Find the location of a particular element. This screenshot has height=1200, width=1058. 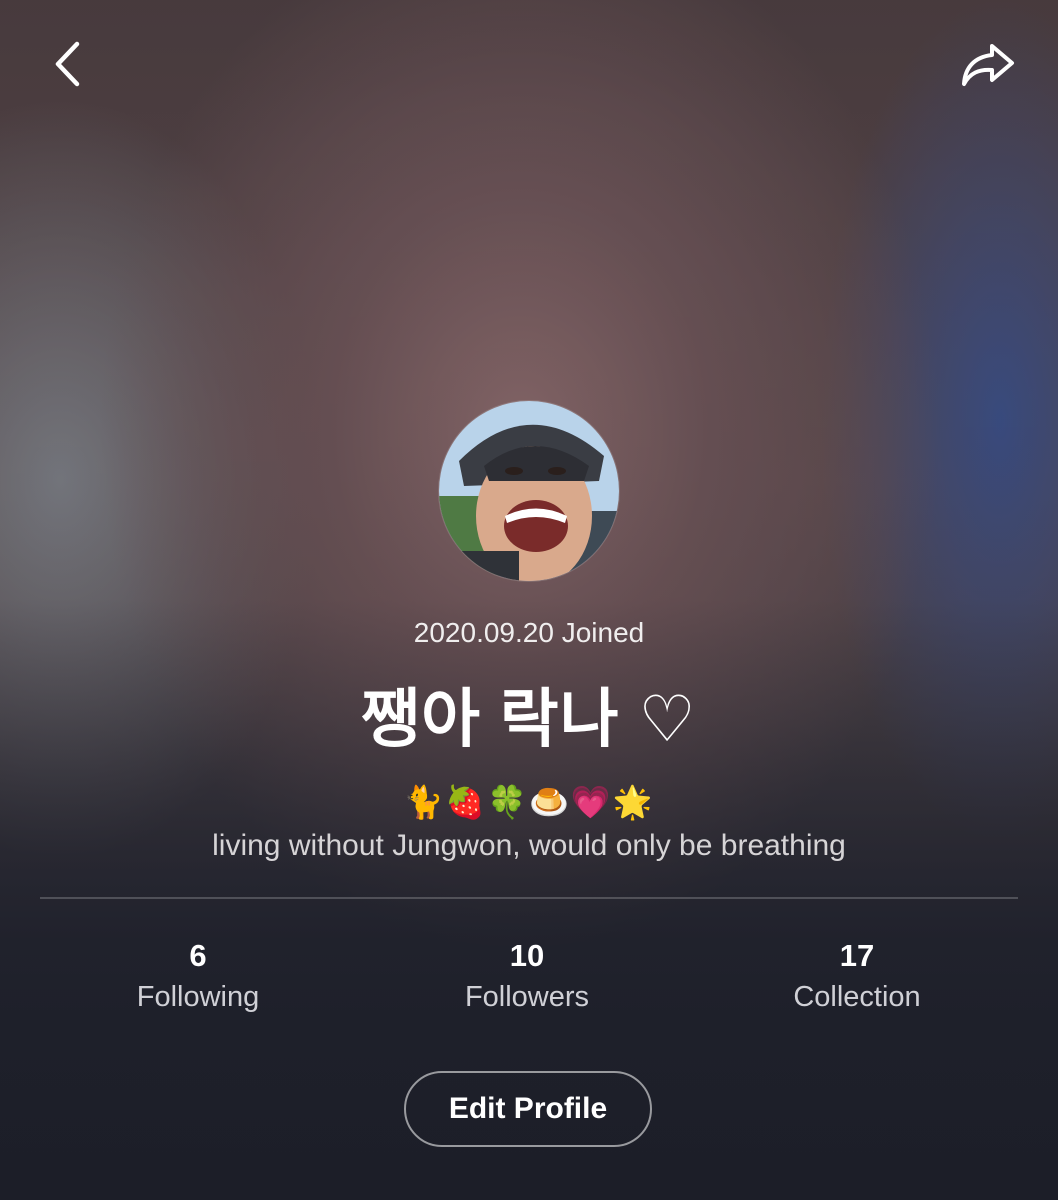

share-arrow-icon is located at coordinates (988, 65).